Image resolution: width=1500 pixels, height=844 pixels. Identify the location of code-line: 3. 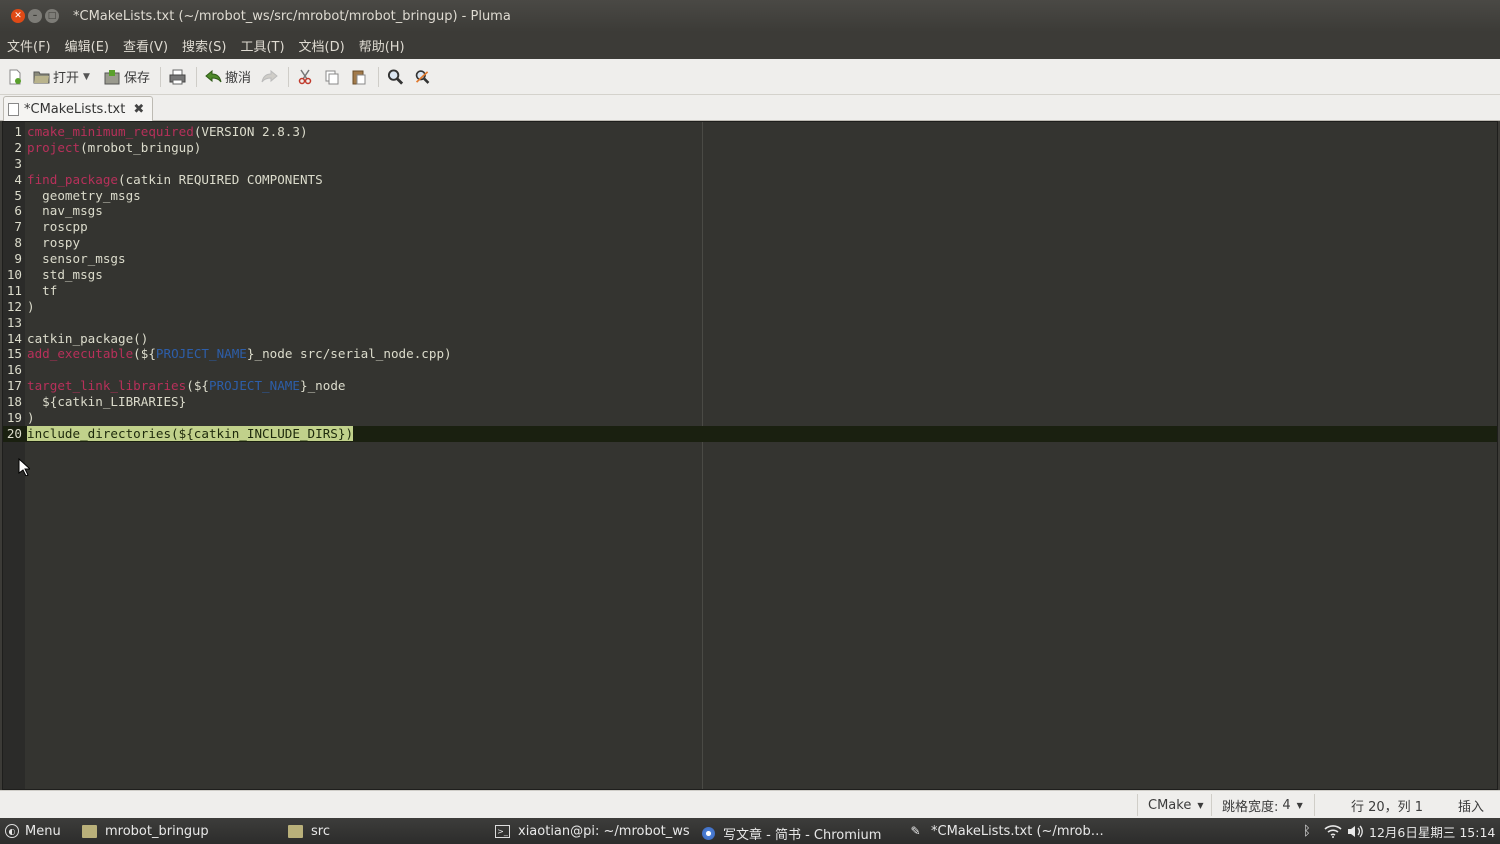
(750, 164).